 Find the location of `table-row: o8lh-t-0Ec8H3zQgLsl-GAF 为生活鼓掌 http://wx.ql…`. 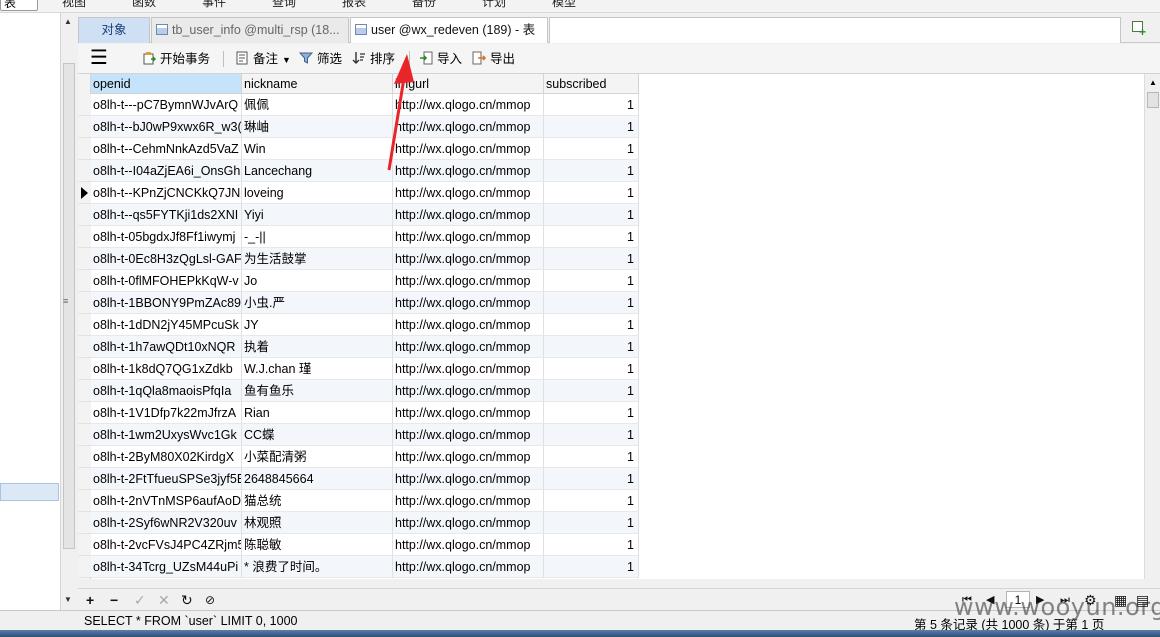

table-row: o8lh-t-0Ec8H3zQgLsl-GAF 为生活鼓掌 http://wx.ql… is located at coordinates (358, 259).